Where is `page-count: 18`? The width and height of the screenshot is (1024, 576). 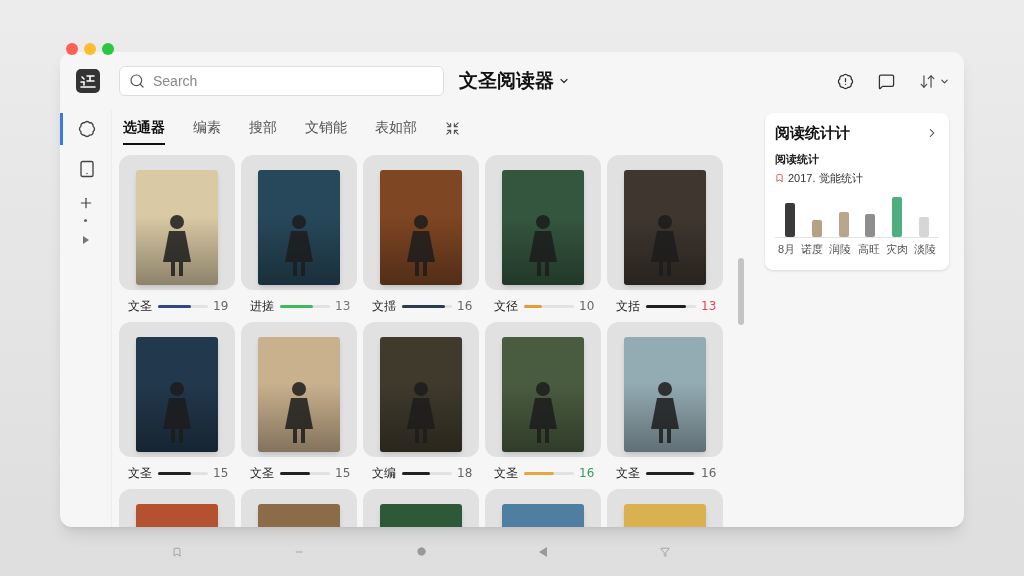 page-count: 18 is located at coordinates (465, 473).